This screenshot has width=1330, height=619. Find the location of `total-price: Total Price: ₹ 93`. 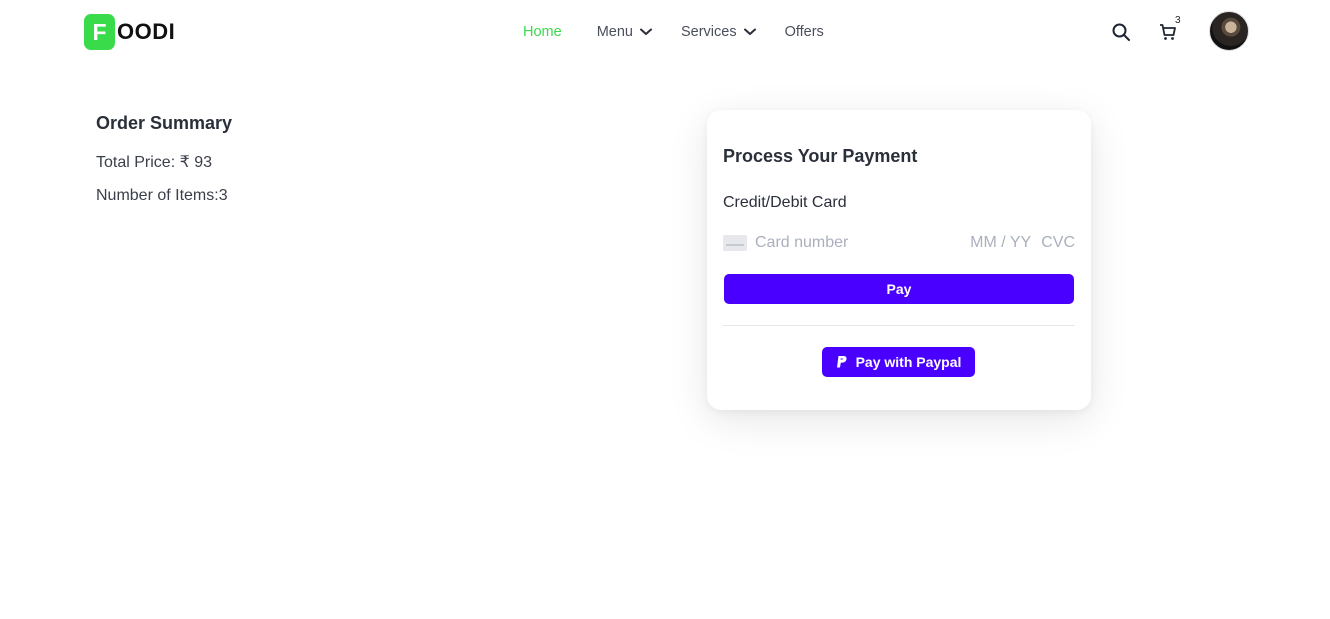

total-price: Total Price: ₹ 93 is located at coordinates (154, 162).